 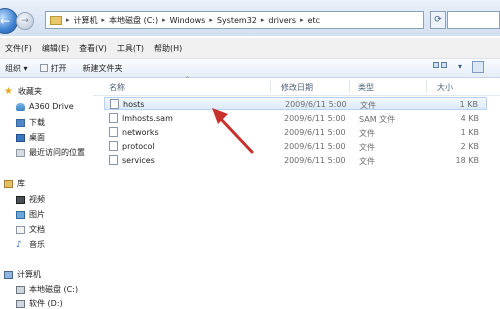 What do you see at coordinates (25, 21) in the screenshot?
I see `forward-button: →` at bounding box center [25, 21].